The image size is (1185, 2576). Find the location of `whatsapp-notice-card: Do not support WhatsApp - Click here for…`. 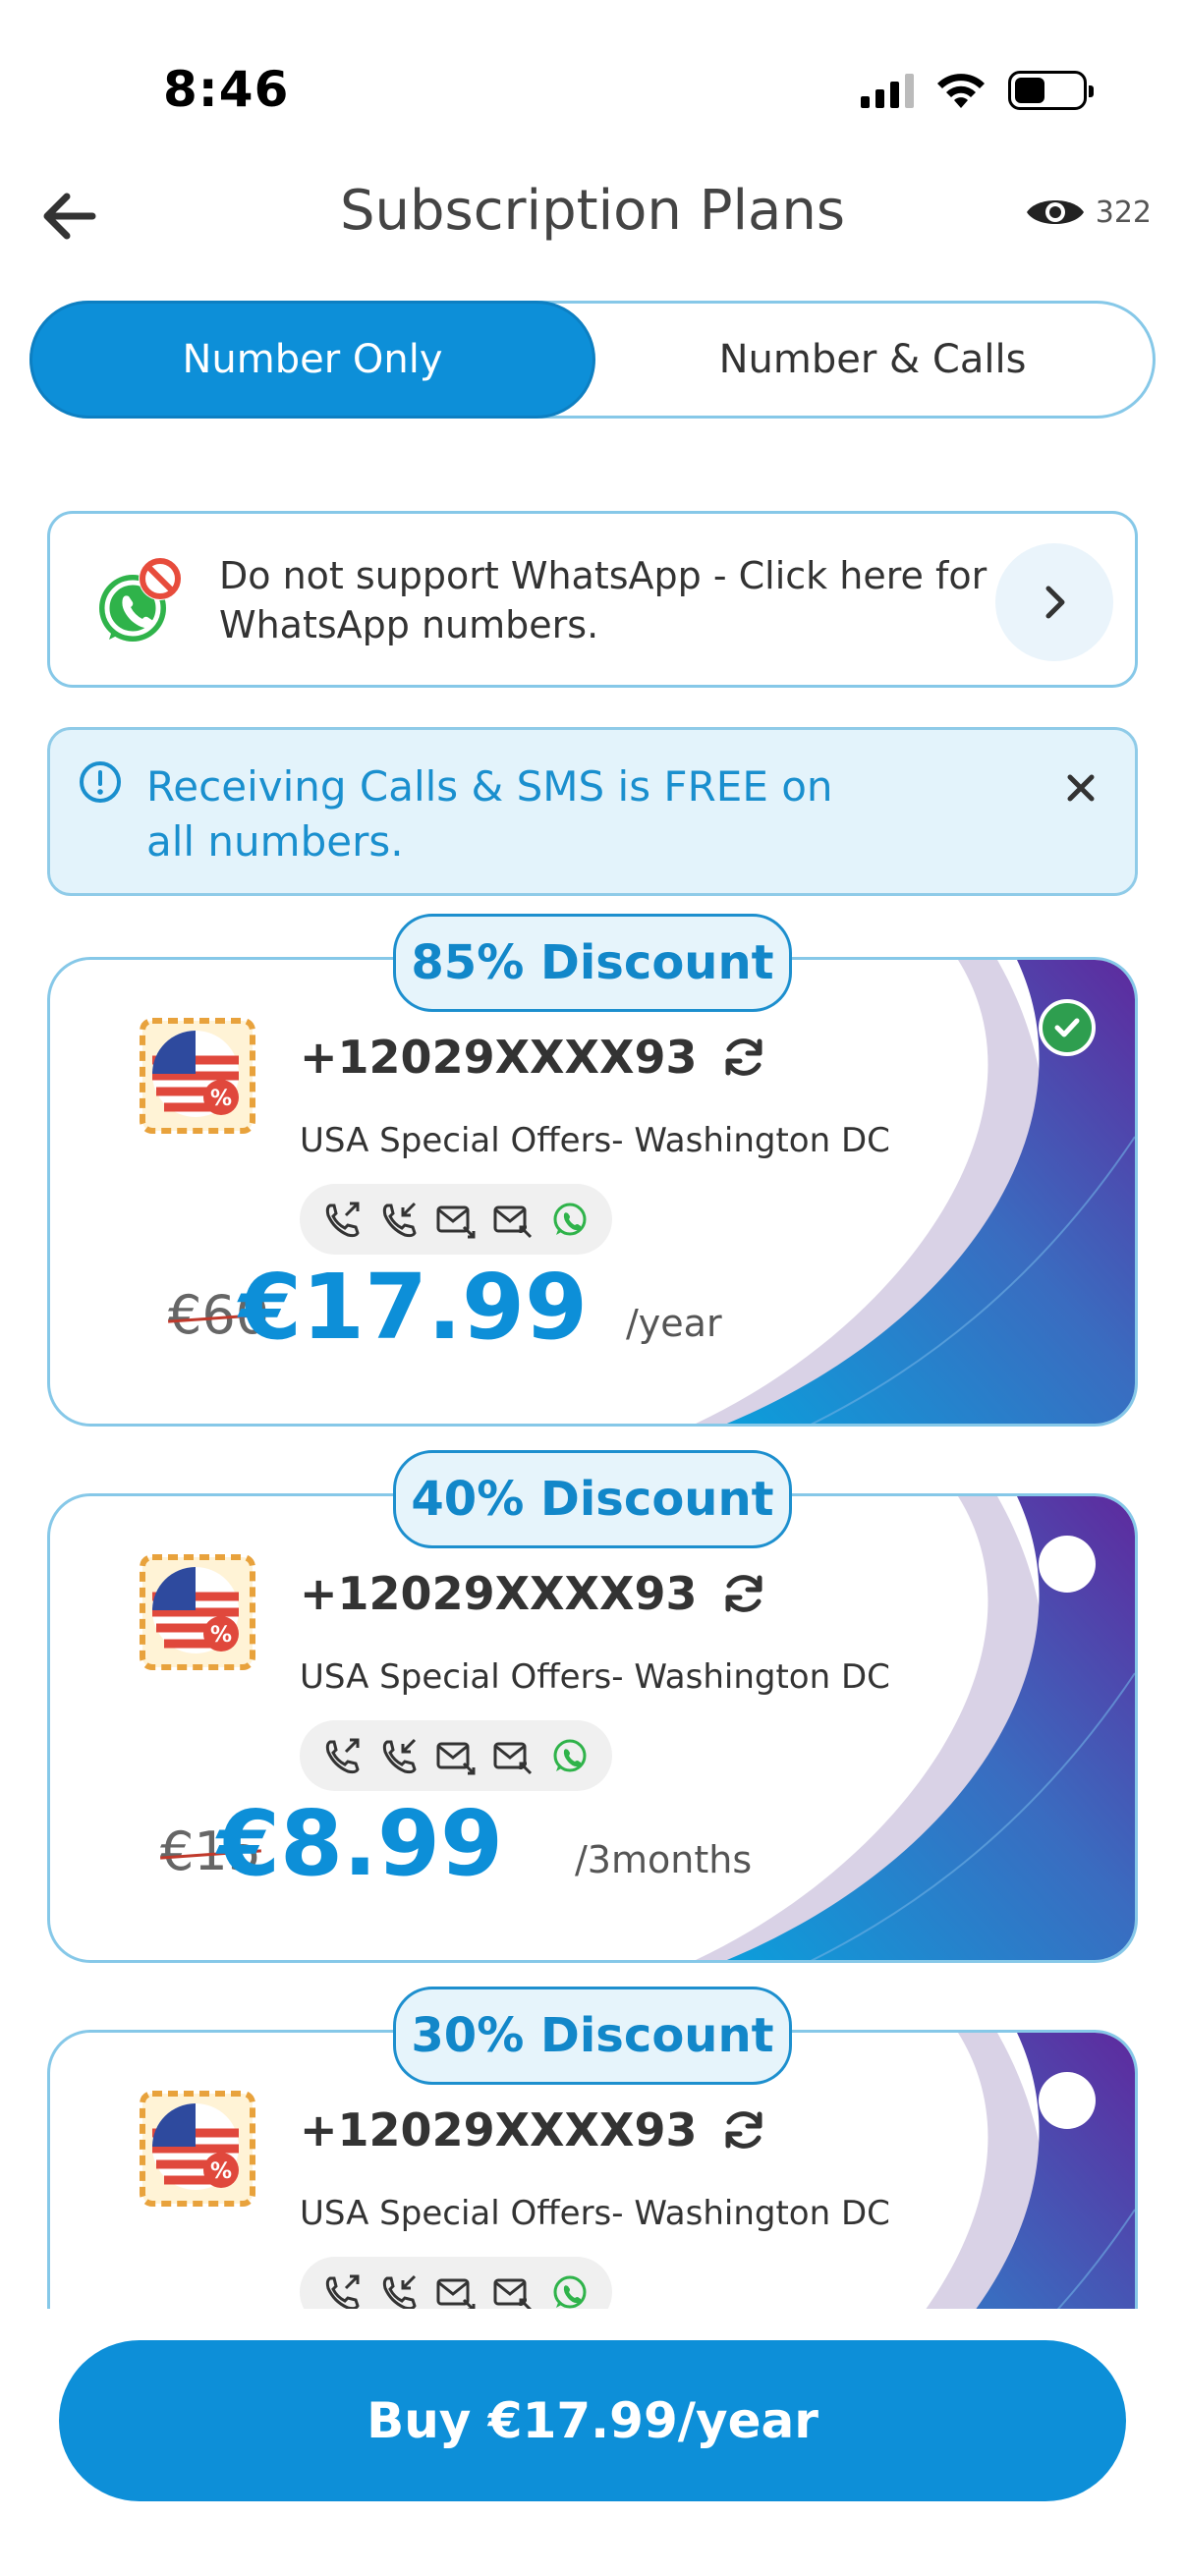

whatsapp-notice-card: Do not support WhatsApp - Click here for… is located at coordinates (592, 599).